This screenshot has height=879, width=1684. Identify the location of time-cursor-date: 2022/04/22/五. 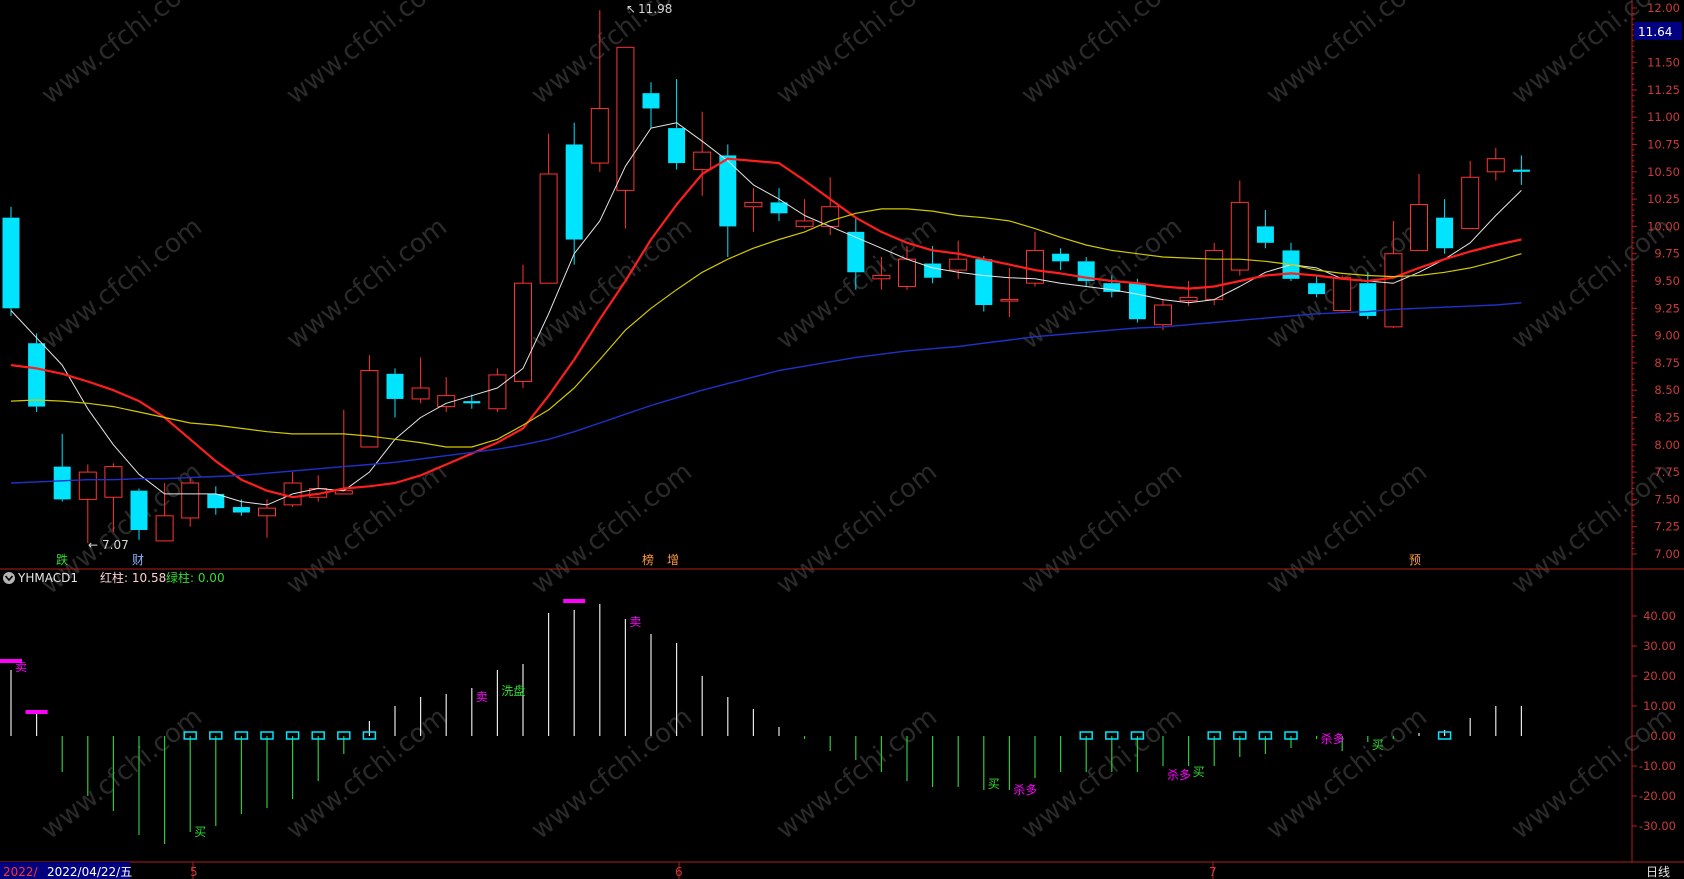
(89, 872).